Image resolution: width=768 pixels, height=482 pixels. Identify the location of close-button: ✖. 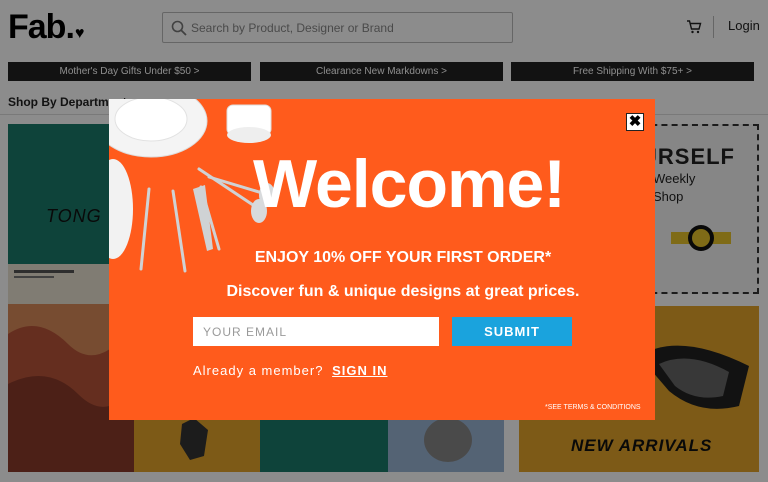
(635, 122).